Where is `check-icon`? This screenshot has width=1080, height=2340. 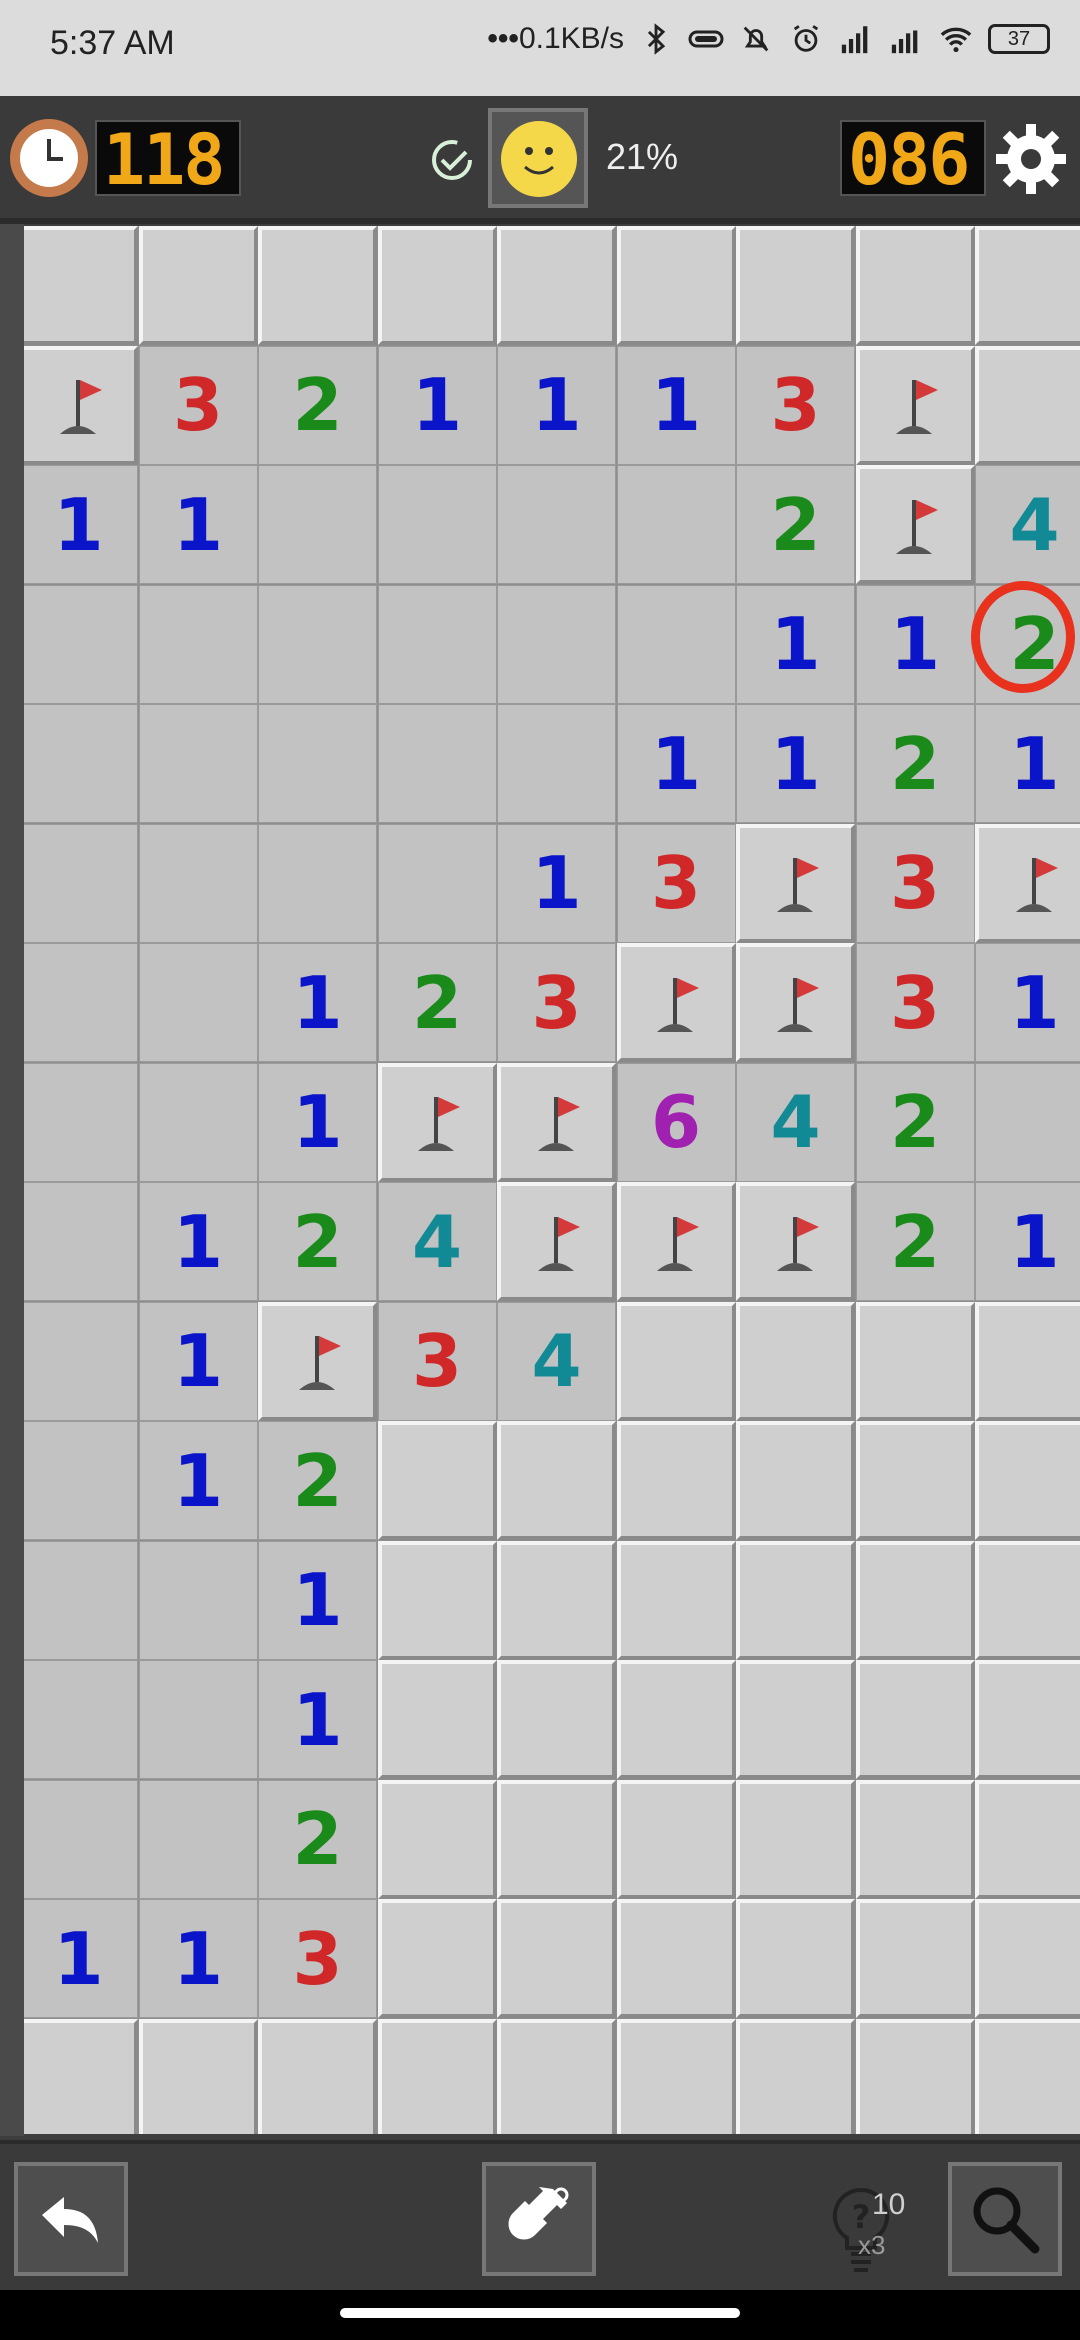 check-icon is located at coordinates (452, 160).